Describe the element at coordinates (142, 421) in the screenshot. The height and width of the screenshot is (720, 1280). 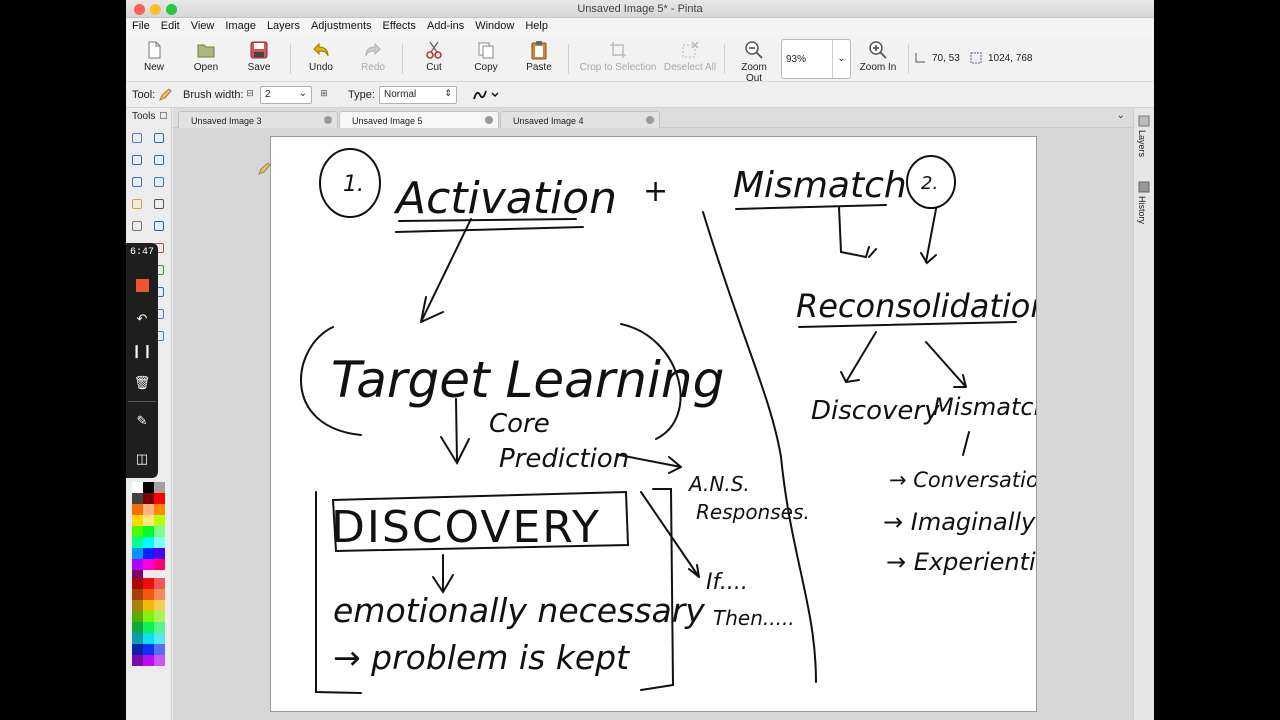
I see `annotate-button: ✎` at that location.